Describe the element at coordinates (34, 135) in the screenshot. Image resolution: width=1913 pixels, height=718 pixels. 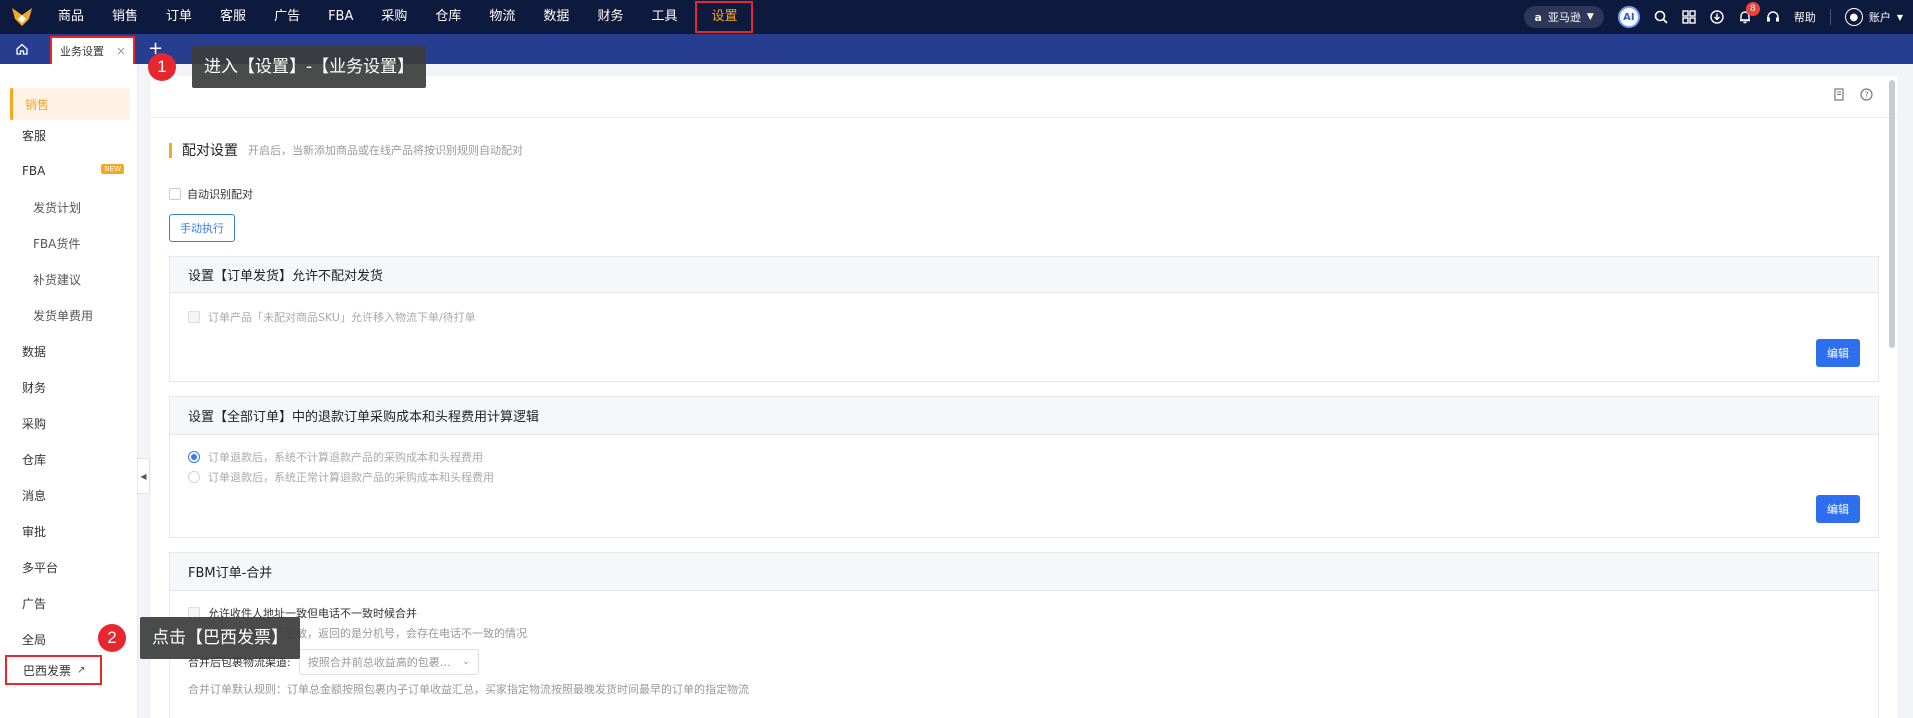
I see `sidebar-item-label: 客服` at that location.